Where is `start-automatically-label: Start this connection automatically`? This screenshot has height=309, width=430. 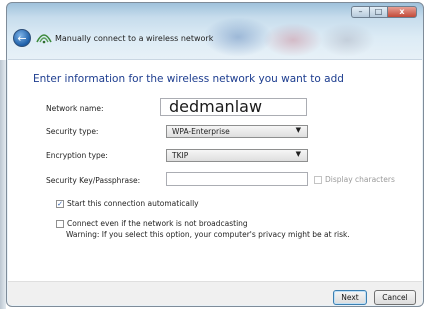 start-automatically-label: Start this connection automatically is located at coordinates (133, 203).